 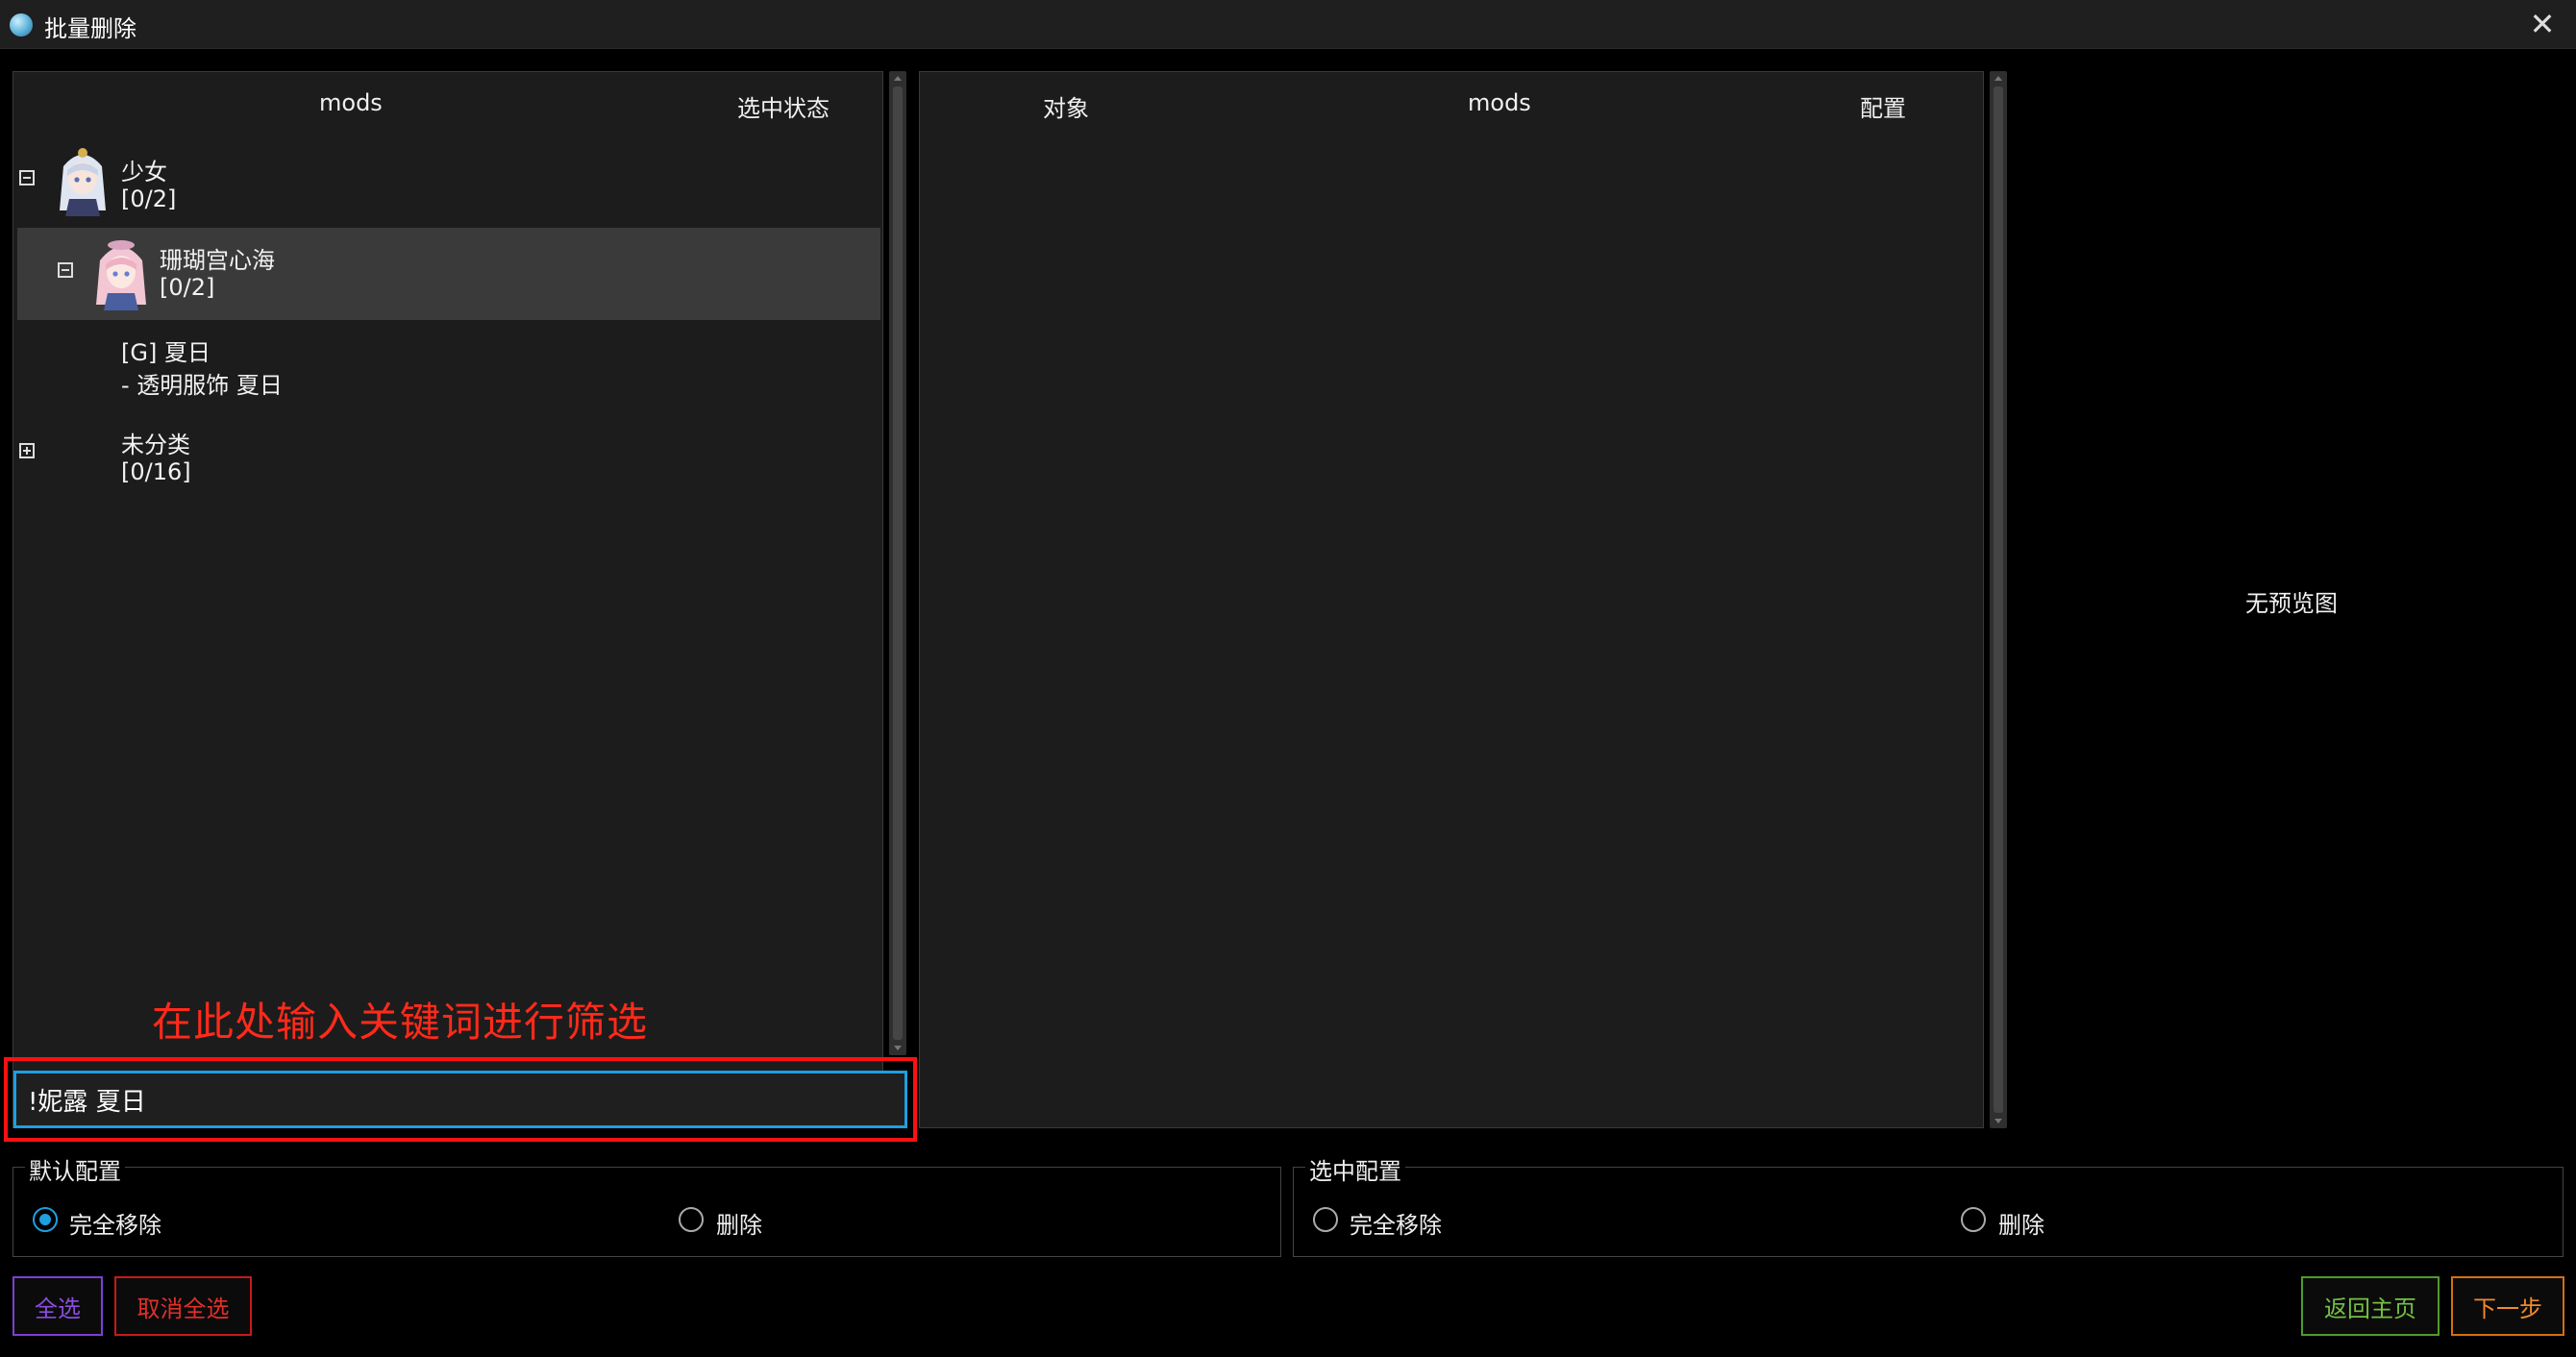 What do you see at coordinates (90, 28) in the screenshot?
I see `window-title: 批量删除` at bounding box center [90, 28].